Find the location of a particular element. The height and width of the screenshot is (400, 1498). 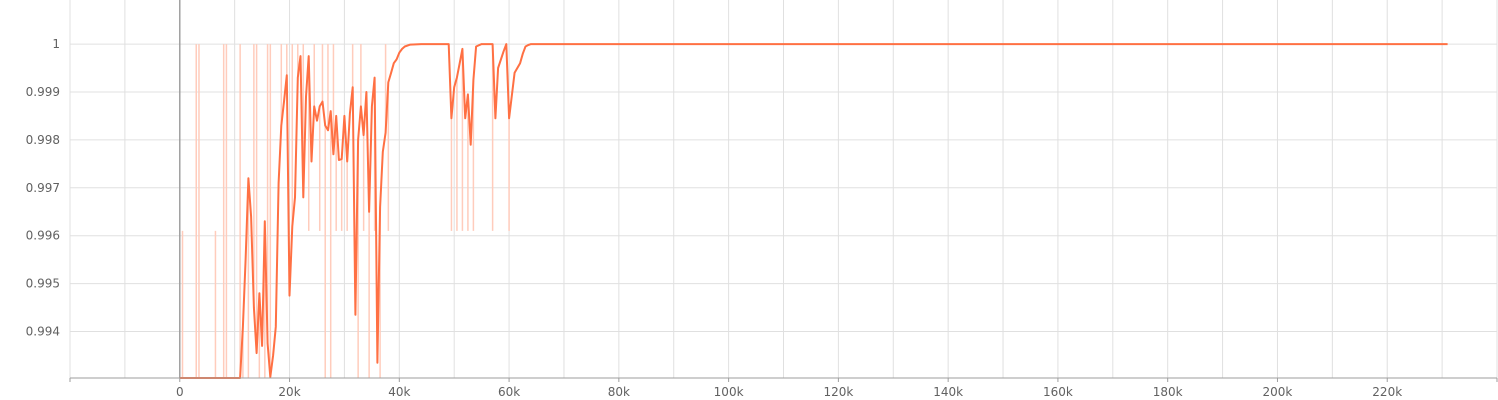

x-tick-label: 40k is located at coordinates (399, 392).